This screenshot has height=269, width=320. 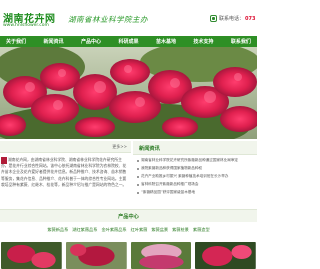 What do you see at coordinates (128, 255) in the screenshot?
I see `product-thumbnails` at bounding box center [128, 255].